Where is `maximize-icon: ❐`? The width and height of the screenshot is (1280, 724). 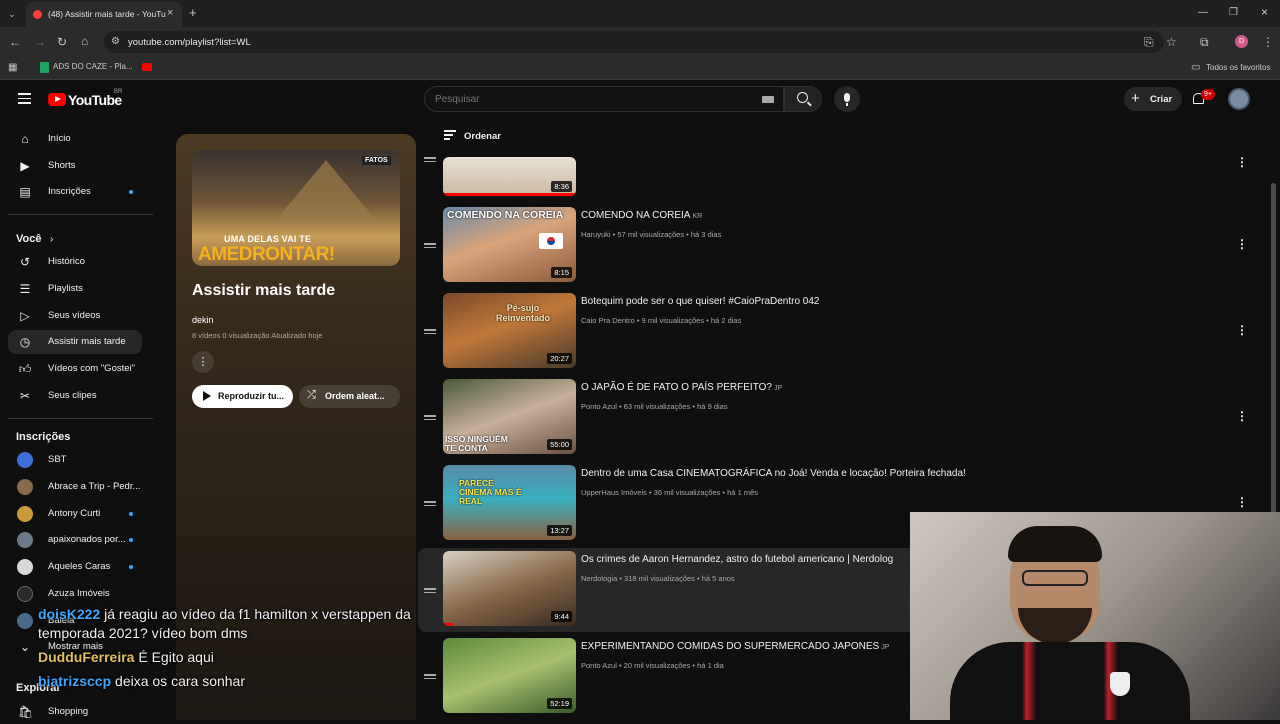 maximize-icon: ❐ is located at coordinates (1233, 12).